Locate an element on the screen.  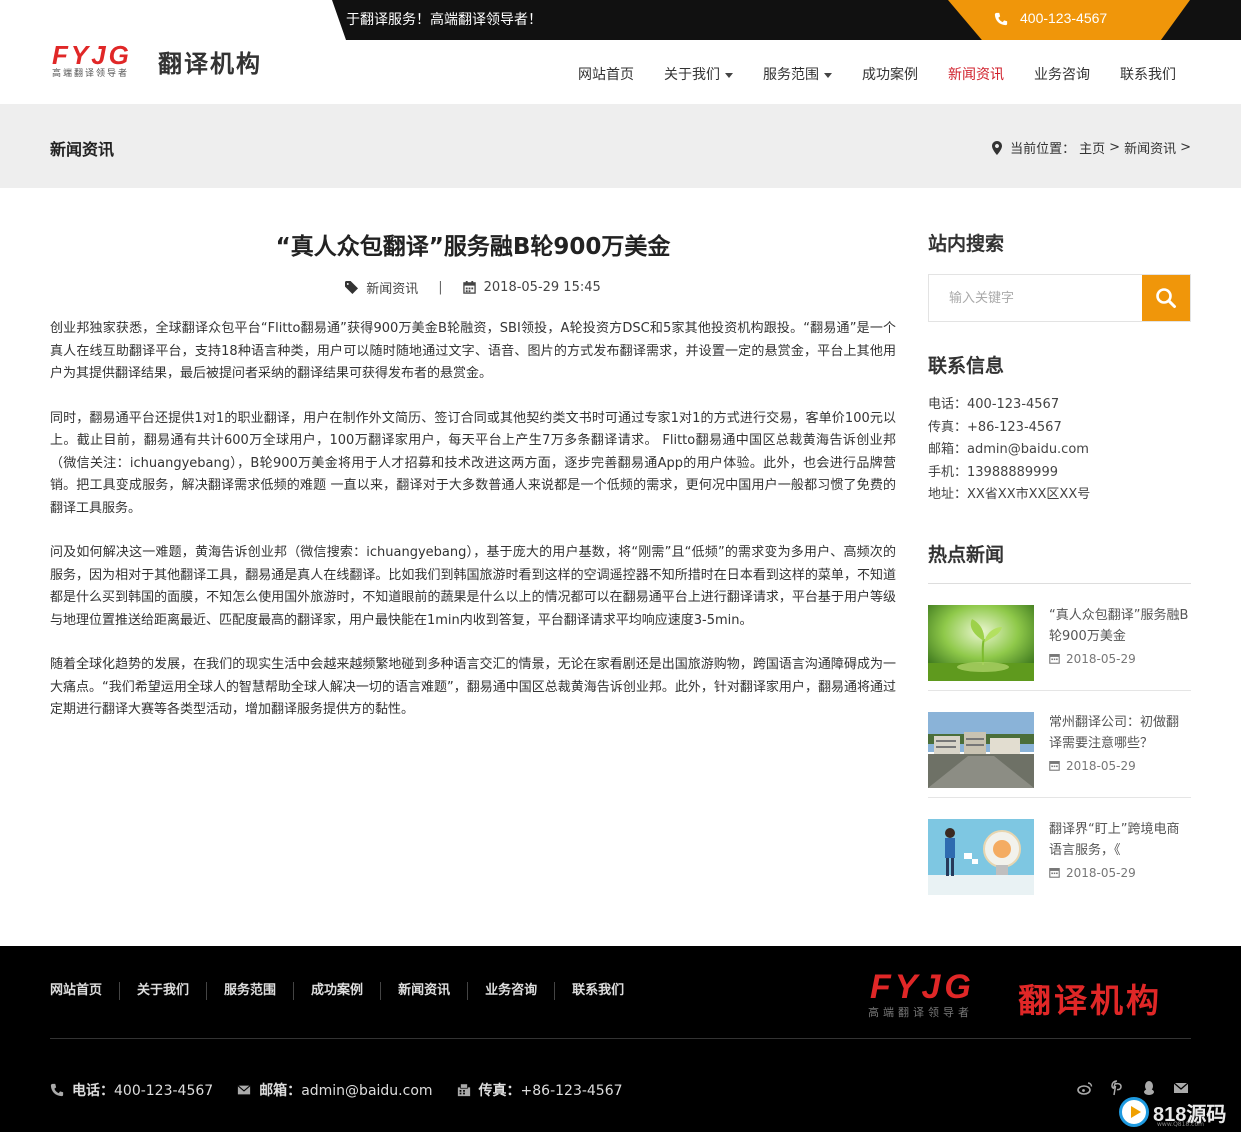
play-icon is located at coordinates (1134, 1112).